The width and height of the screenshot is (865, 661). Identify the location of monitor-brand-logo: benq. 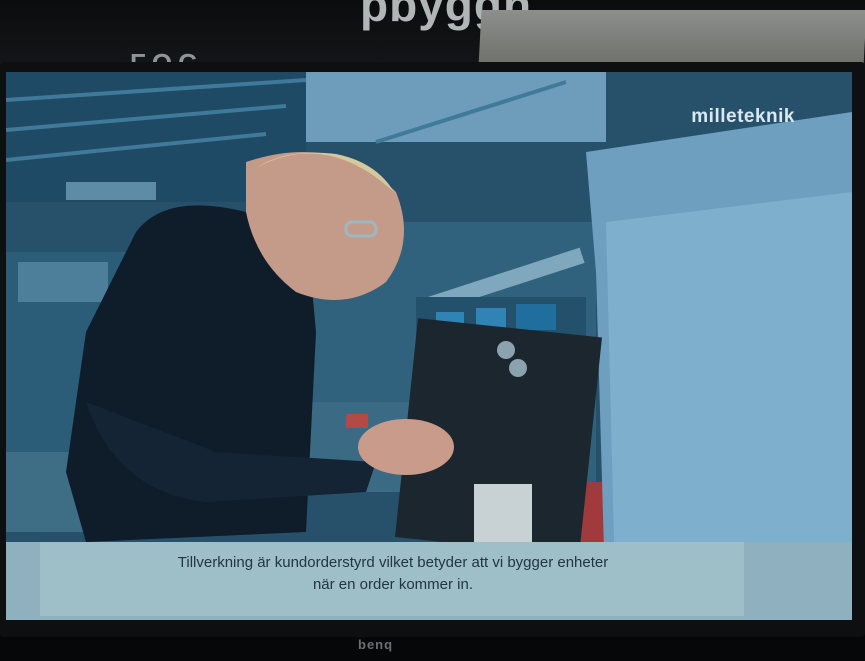
(376, 644).